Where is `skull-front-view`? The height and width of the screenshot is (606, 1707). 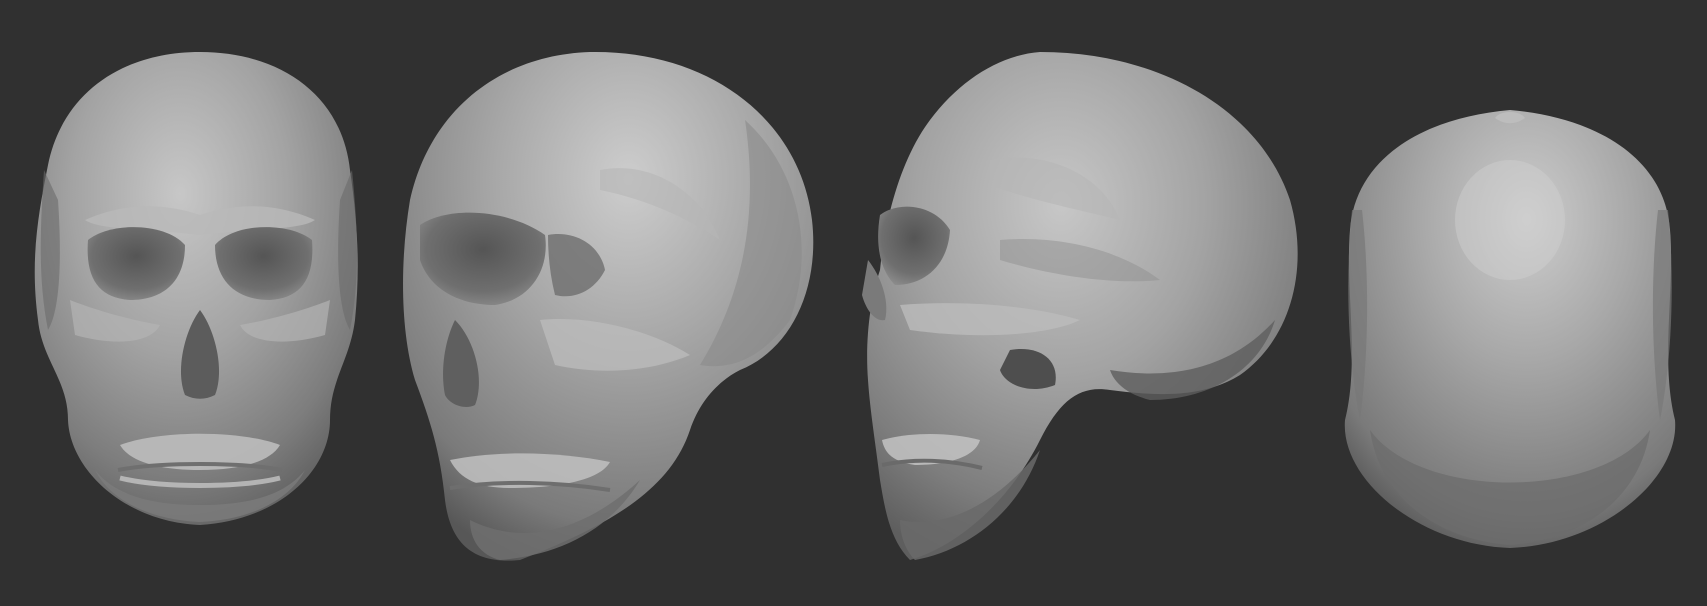
skull-front-view is located at coordinates (196, 288).